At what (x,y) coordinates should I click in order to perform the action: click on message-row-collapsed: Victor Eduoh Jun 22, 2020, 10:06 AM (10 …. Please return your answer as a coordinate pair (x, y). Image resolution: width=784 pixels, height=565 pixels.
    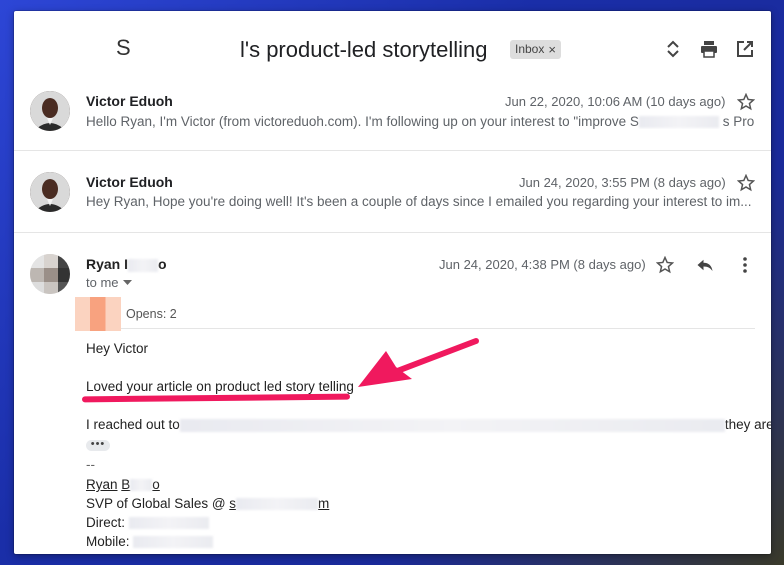
    Looking at the image, I should click on (392, 117).